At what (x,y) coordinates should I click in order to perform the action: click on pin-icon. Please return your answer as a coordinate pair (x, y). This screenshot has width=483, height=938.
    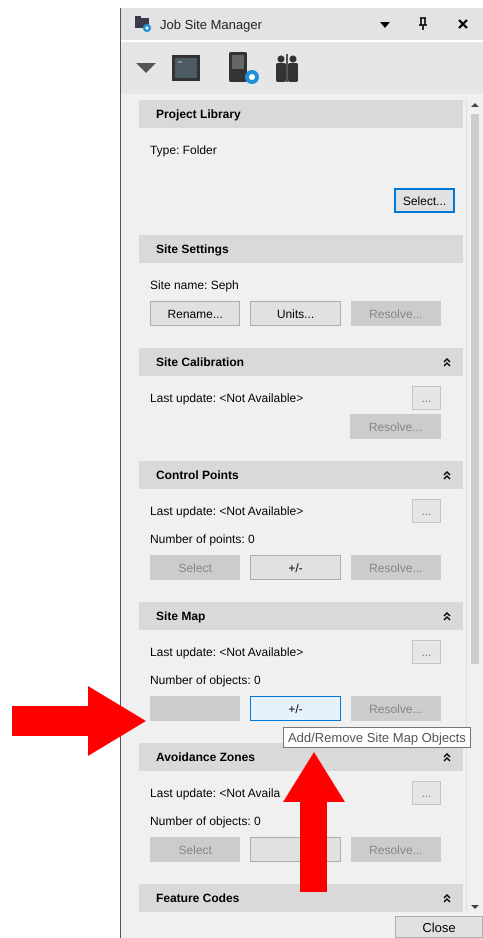
    Looking at the image, I should click on (423, 24).